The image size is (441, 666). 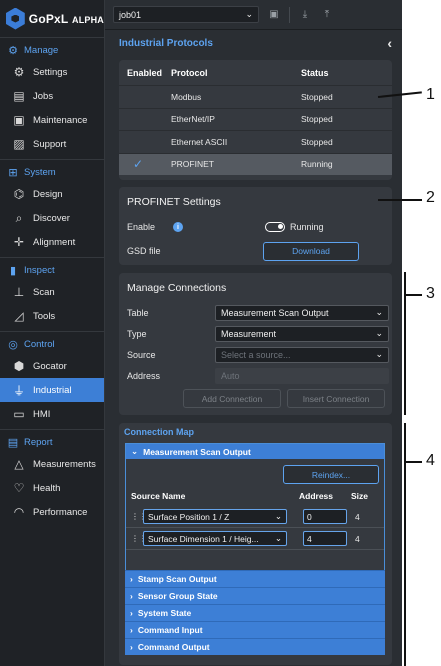 What do you see at coordinates (52, 144) in the screenshot?
I see `sidebar-item-support: ▨ Support` at bounding box center [52, 144].